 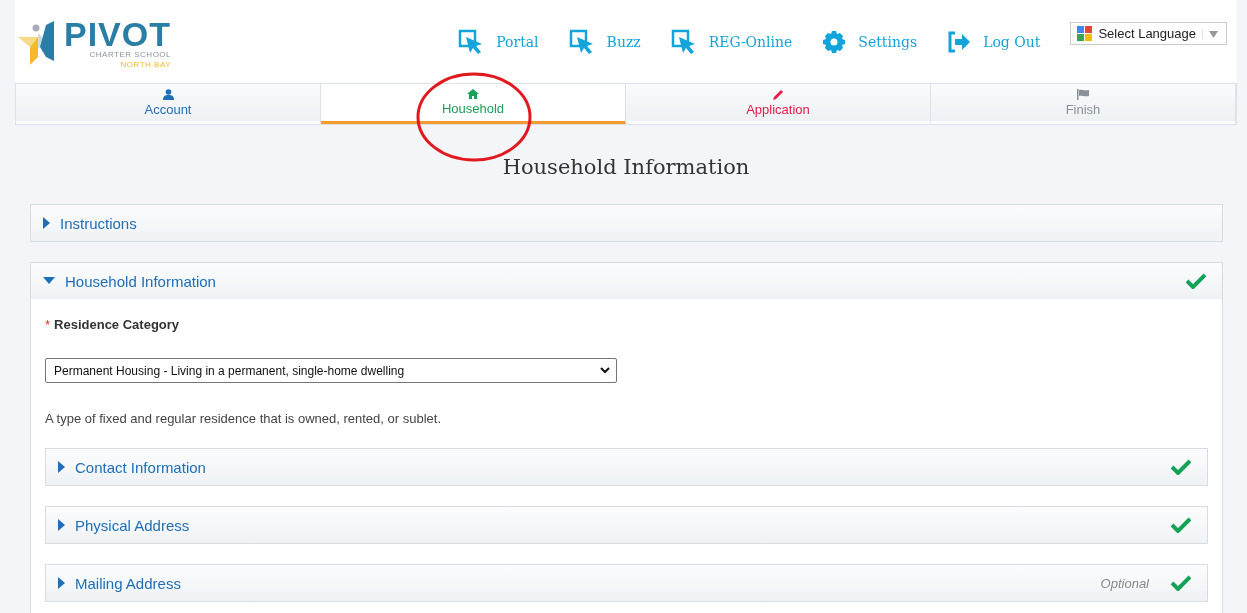 I want to click on section-header: Household Information, so click(x=626, y=281).